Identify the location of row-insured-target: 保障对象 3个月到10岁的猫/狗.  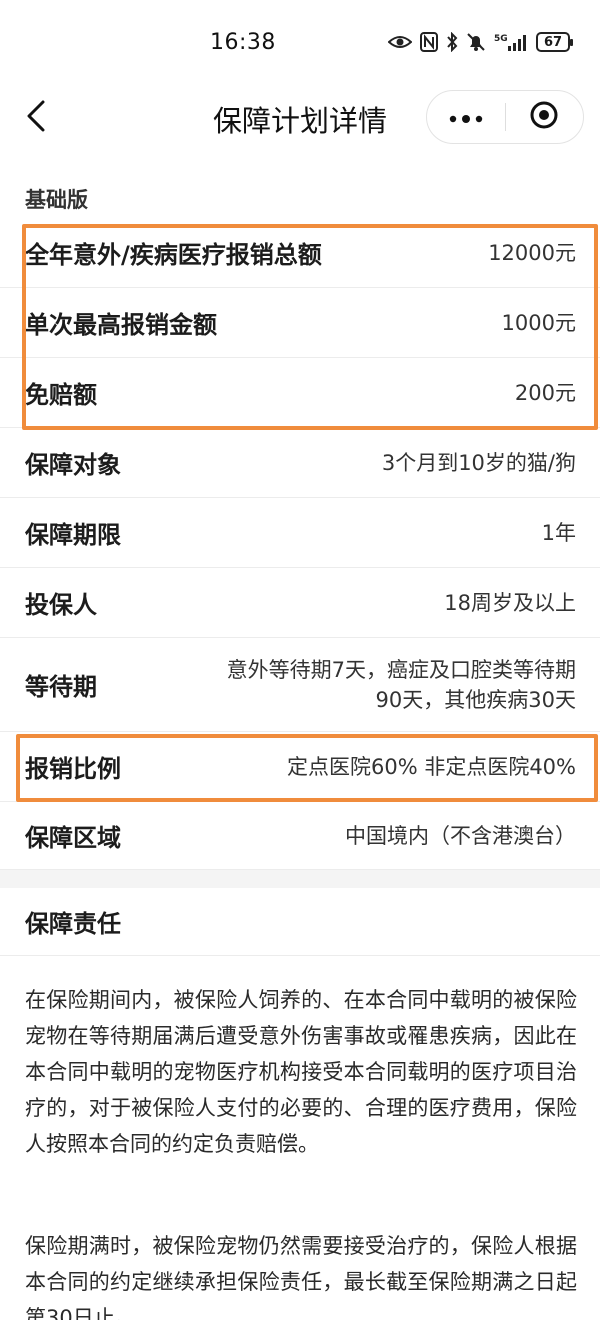
(300, 463).